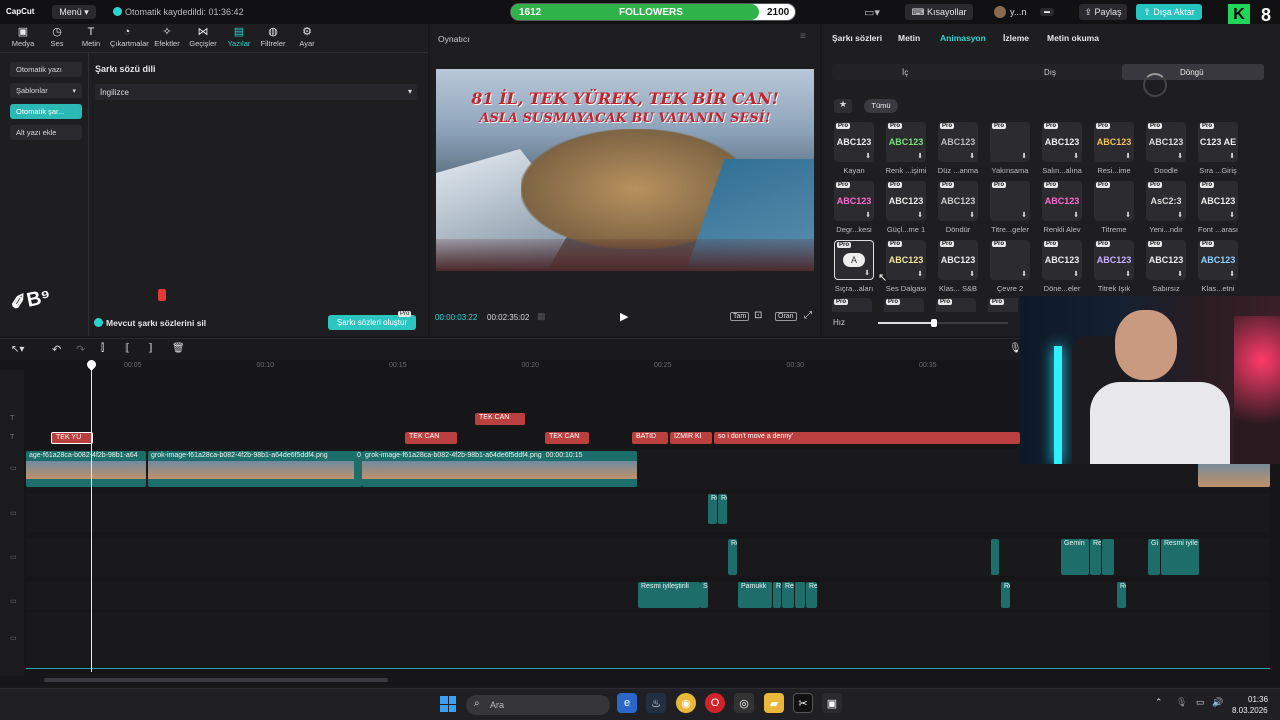  What do you see at coordinates (1154, 557) in the screenshot?
I see `video-clip: Gi` at bounding box center [1154, 557].